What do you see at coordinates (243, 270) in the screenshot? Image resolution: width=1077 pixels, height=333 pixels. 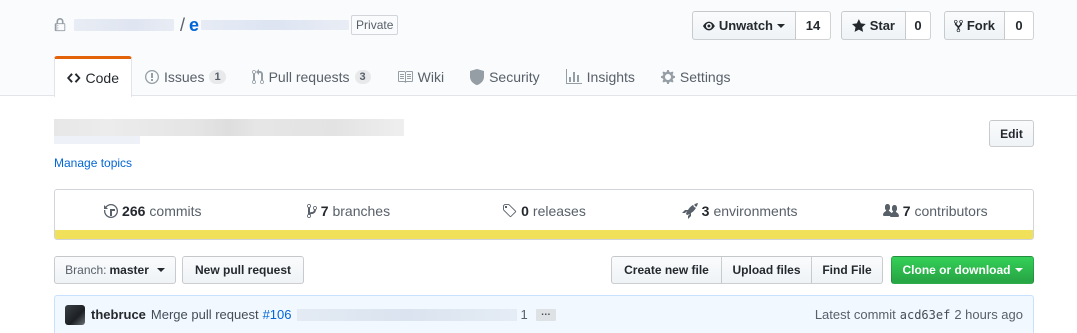 I see `new-pull-request-button: New pull request` at bounding box center [243, 270].